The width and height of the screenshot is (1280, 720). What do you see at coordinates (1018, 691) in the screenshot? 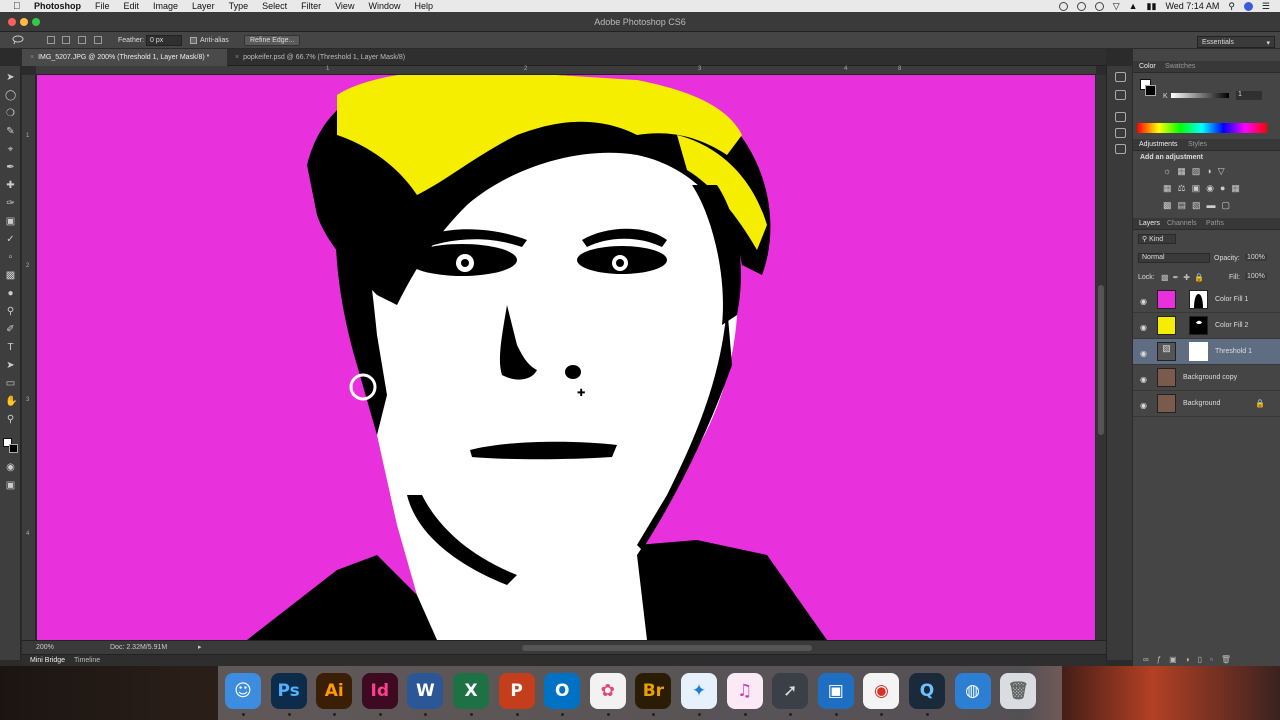
I see `dock-trash-icon: 🗑` at bounding box center [1018, 691].